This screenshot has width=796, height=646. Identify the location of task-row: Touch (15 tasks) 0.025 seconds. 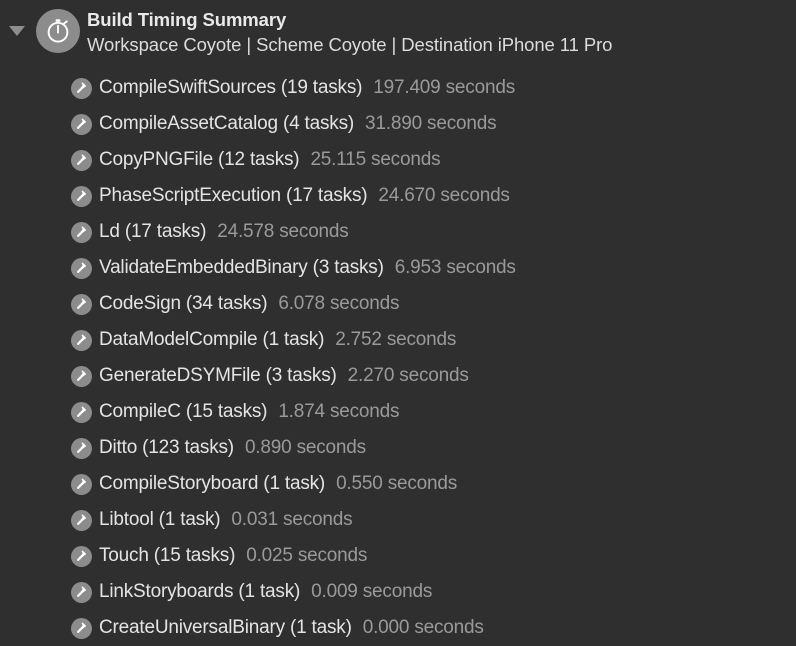
(398, 556).